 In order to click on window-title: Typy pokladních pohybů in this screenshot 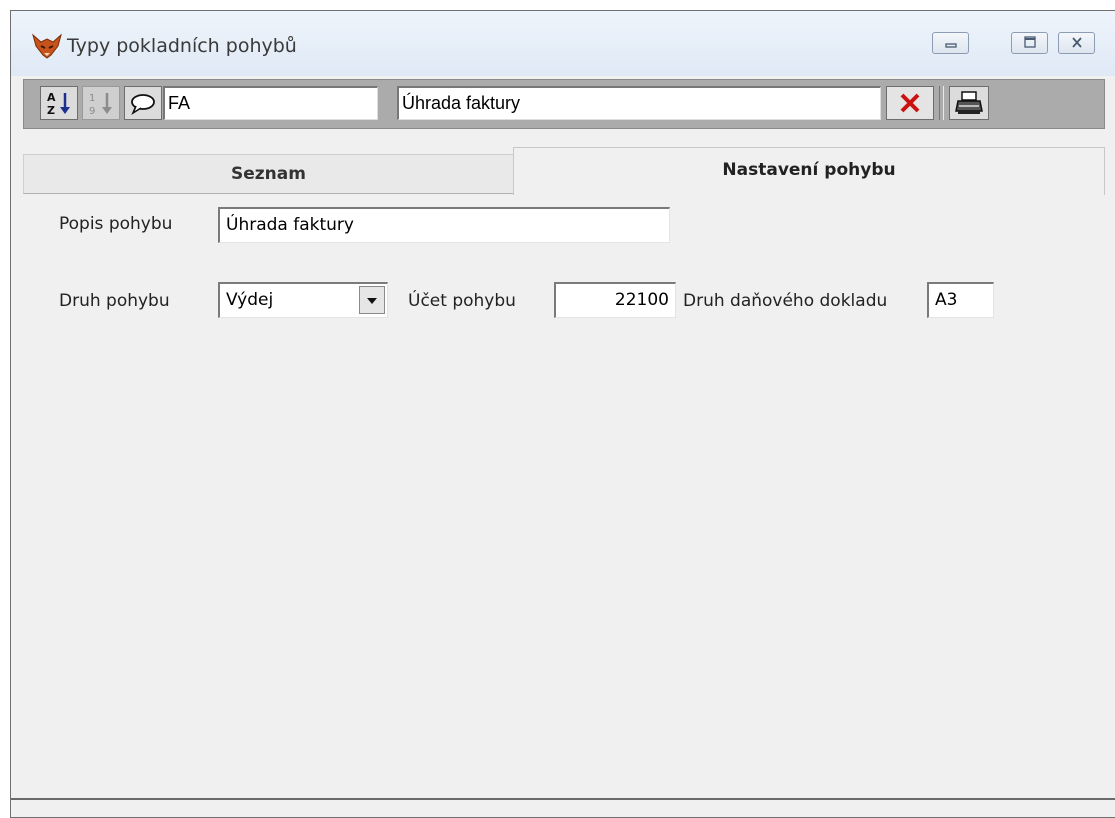, I will do `click(182, 46)`.